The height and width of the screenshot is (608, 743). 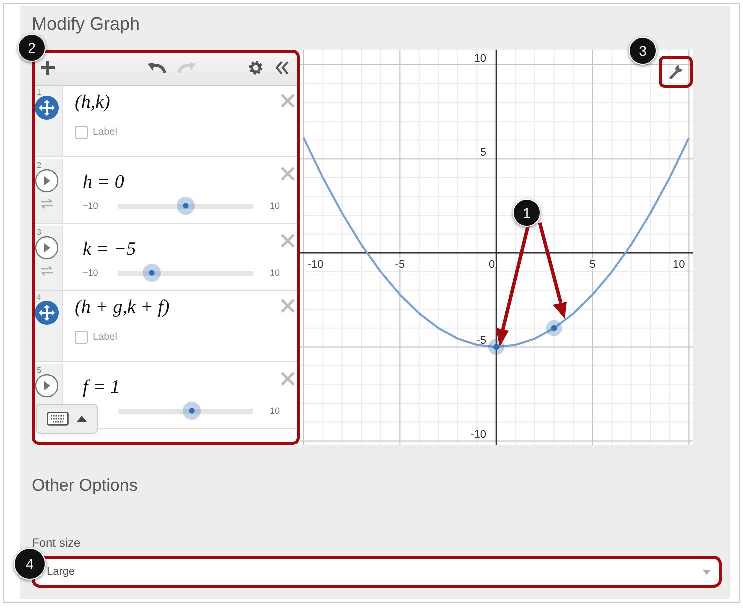 I want to click on section-title: Modify Graph, so click(x=87, y=24).